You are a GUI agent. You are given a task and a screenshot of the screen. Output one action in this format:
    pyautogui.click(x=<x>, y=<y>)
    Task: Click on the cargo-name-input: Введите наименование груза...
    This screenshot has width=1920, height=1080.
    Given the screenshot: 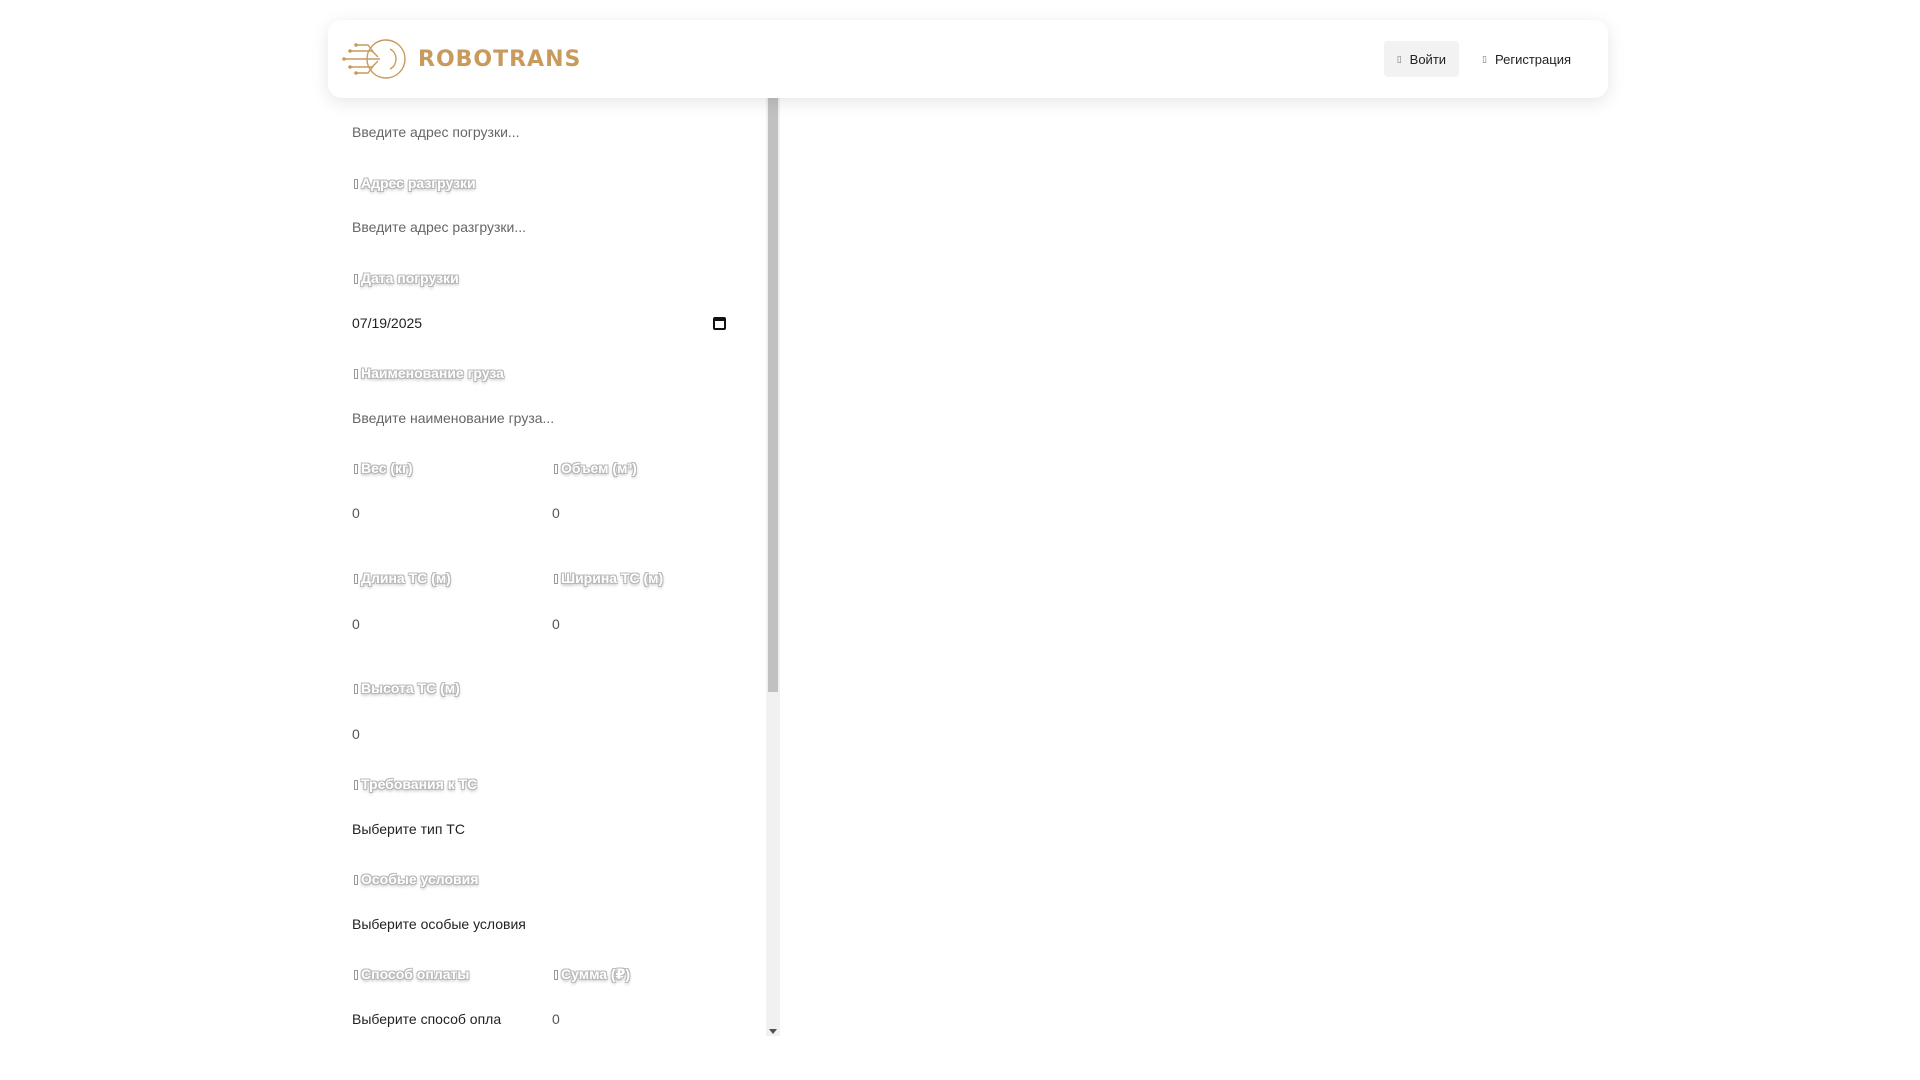 What is the action you would take?
    pyautogui.click(x=546, y=418)
    